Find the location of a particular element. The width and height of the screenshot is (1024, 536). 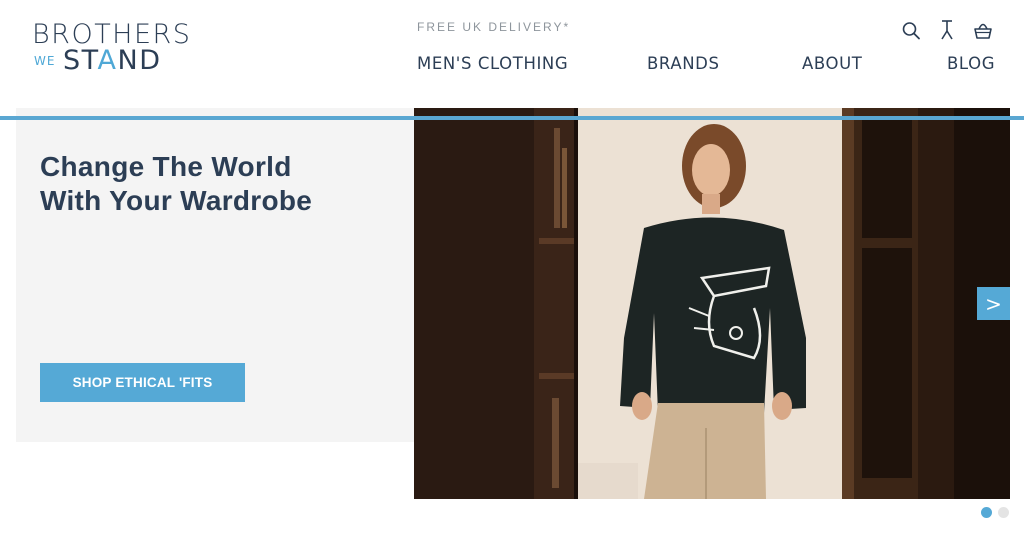

carousel-dots is located at coordinates (996, 513).